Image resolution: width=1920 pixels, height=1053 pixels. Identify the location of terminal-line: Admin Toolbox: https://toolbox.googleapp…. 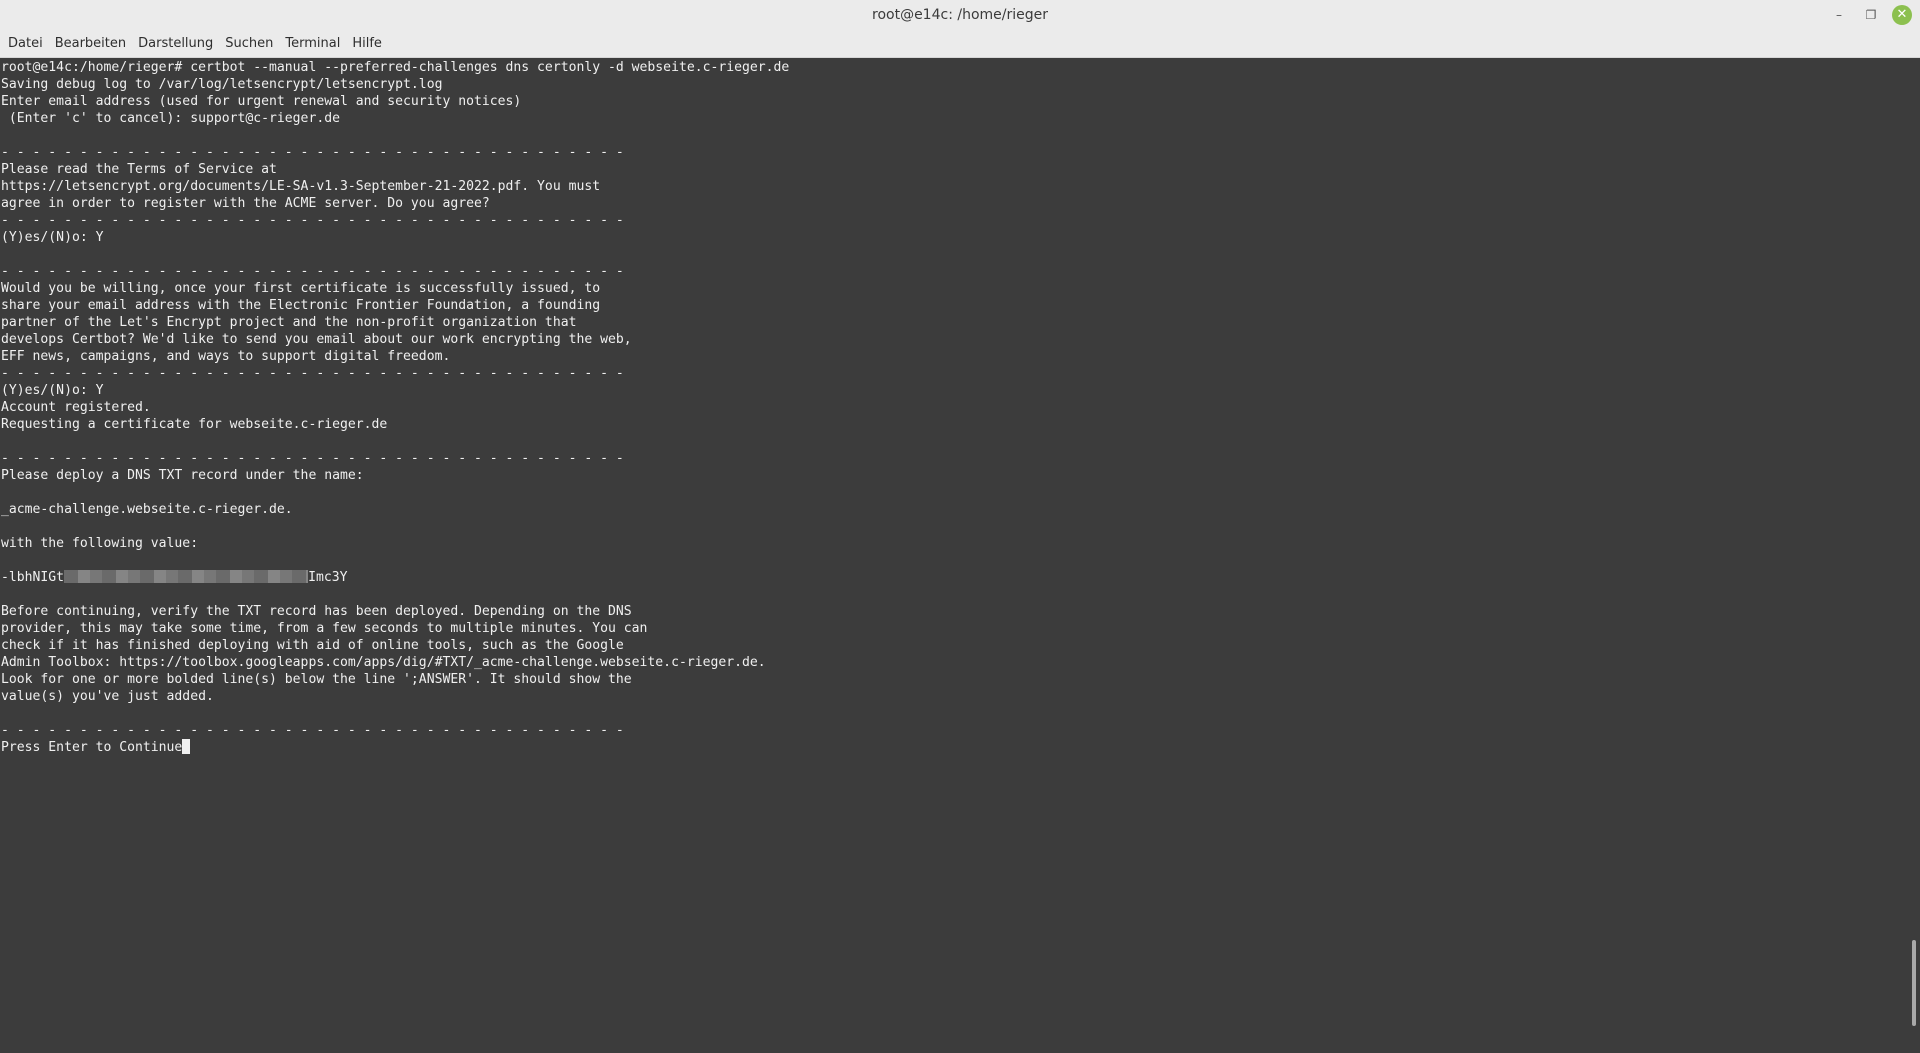
(383, 662).